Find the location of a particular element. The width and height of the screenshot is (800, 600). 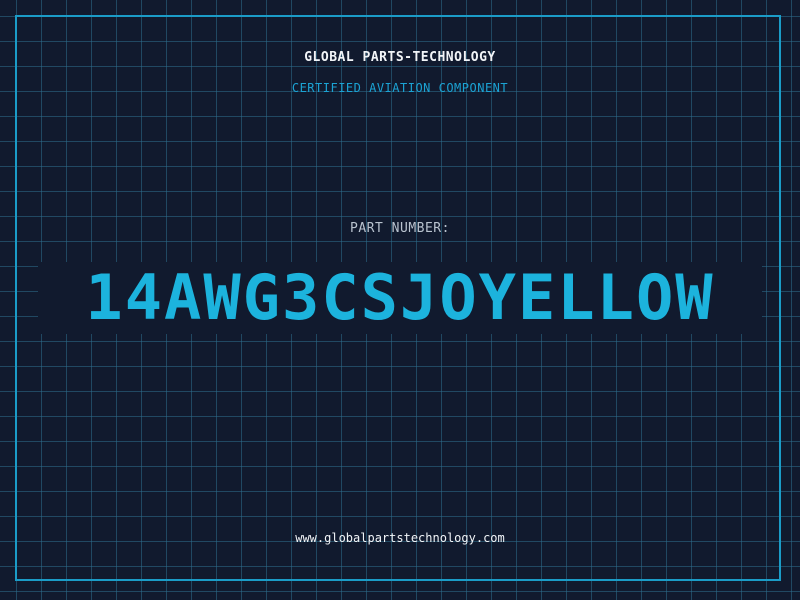

website-url: www.globalpartstechnology.com is located at coordinates (400, 538).